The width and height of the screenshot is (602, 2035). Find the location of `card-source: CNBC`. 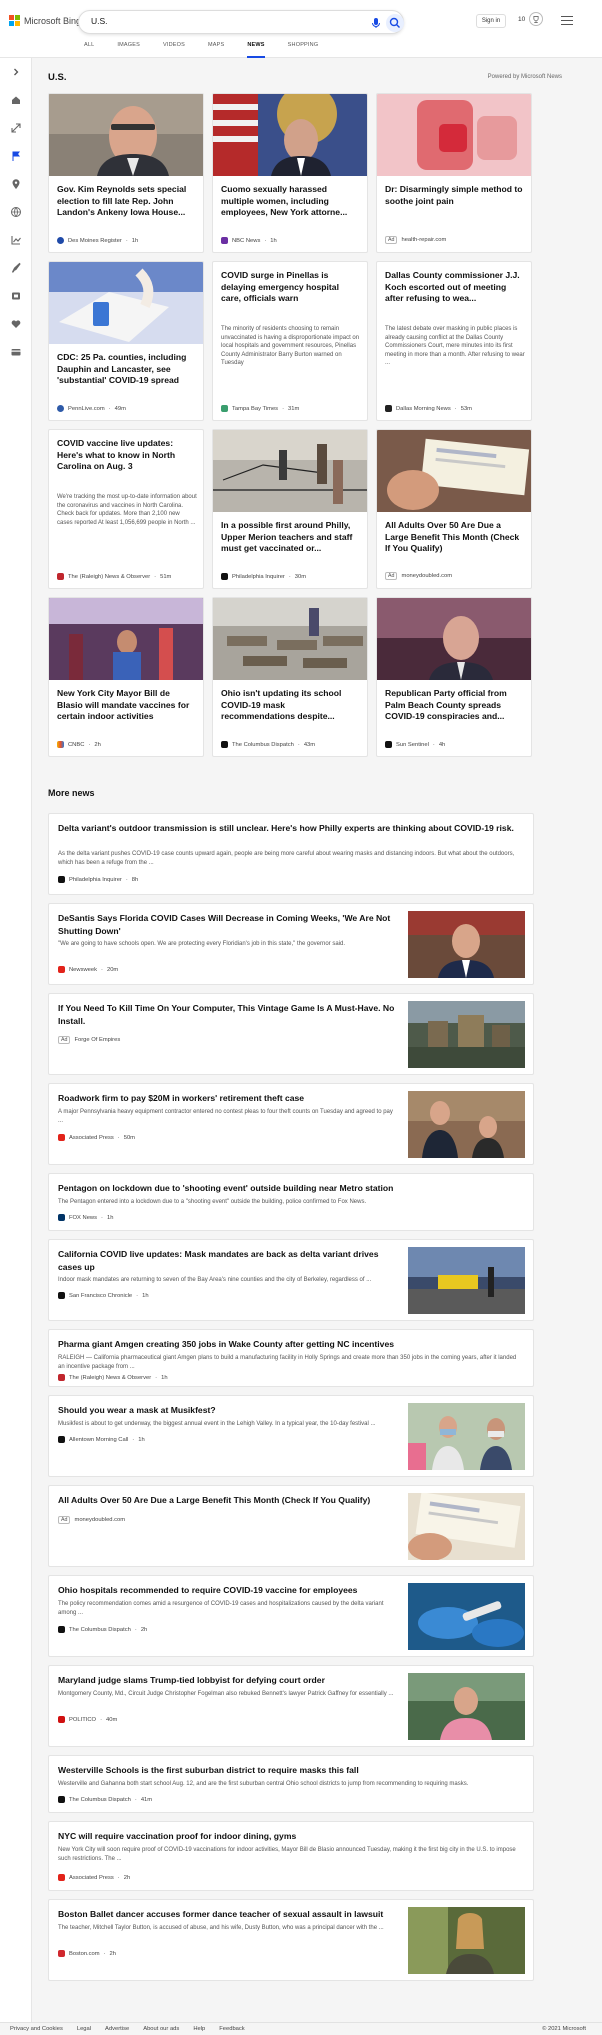

card-source: CNBC is located at coordinates (76, 744).